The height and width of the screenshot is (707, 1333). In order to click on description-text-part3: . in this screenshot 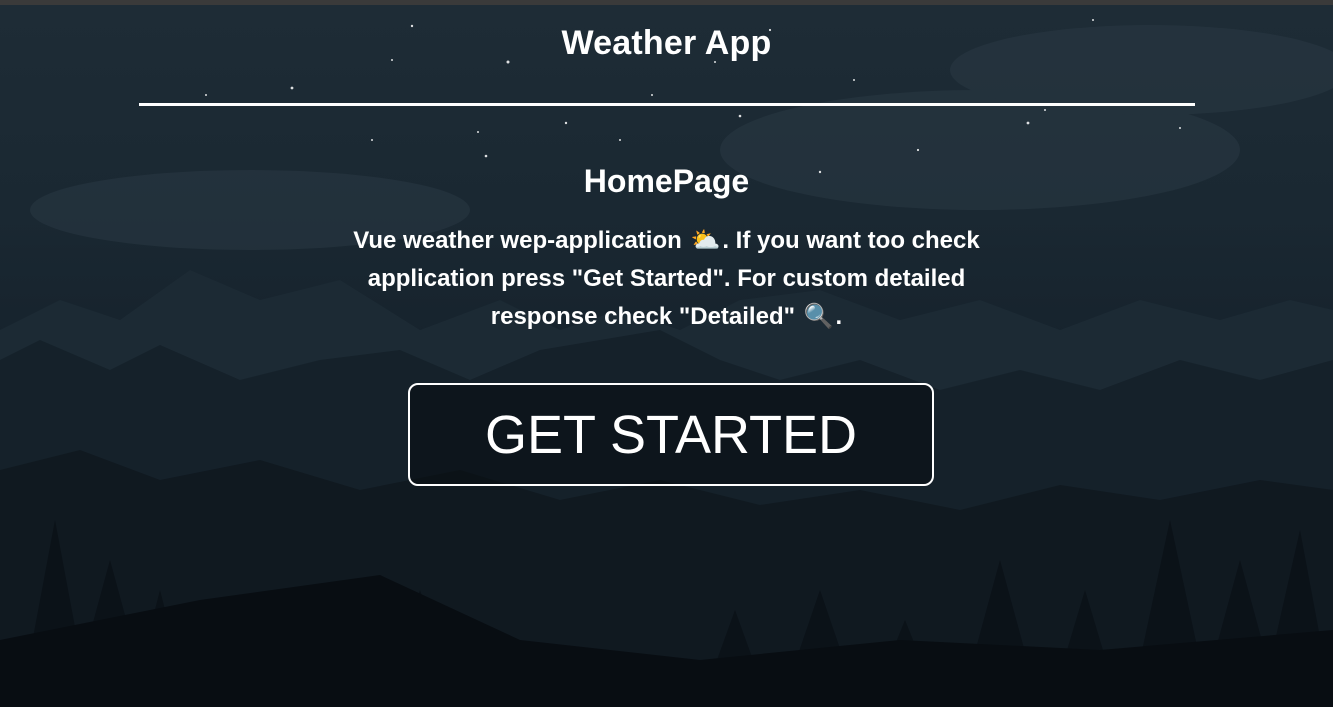, I will do `click(839, 316)`.